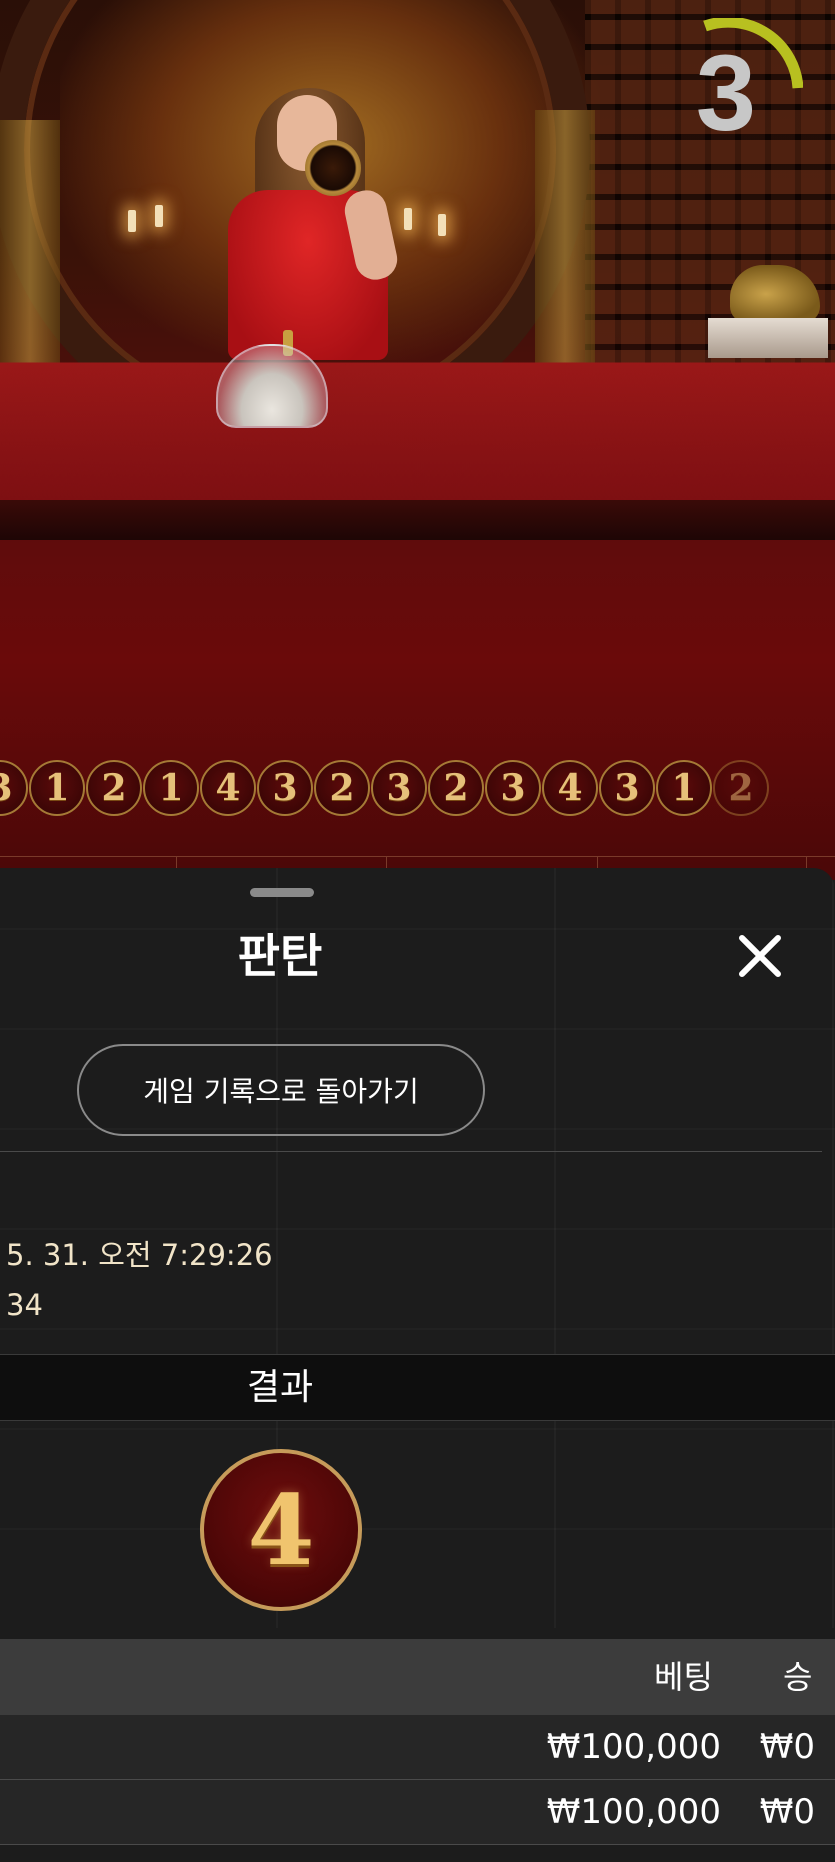 Image resolution: width=835 pixels, height=1862 pixels. What do you see at coordinates (24, 1305) in the screenshot?
I see `round-id: 34` at bounding box center [24, 1305].